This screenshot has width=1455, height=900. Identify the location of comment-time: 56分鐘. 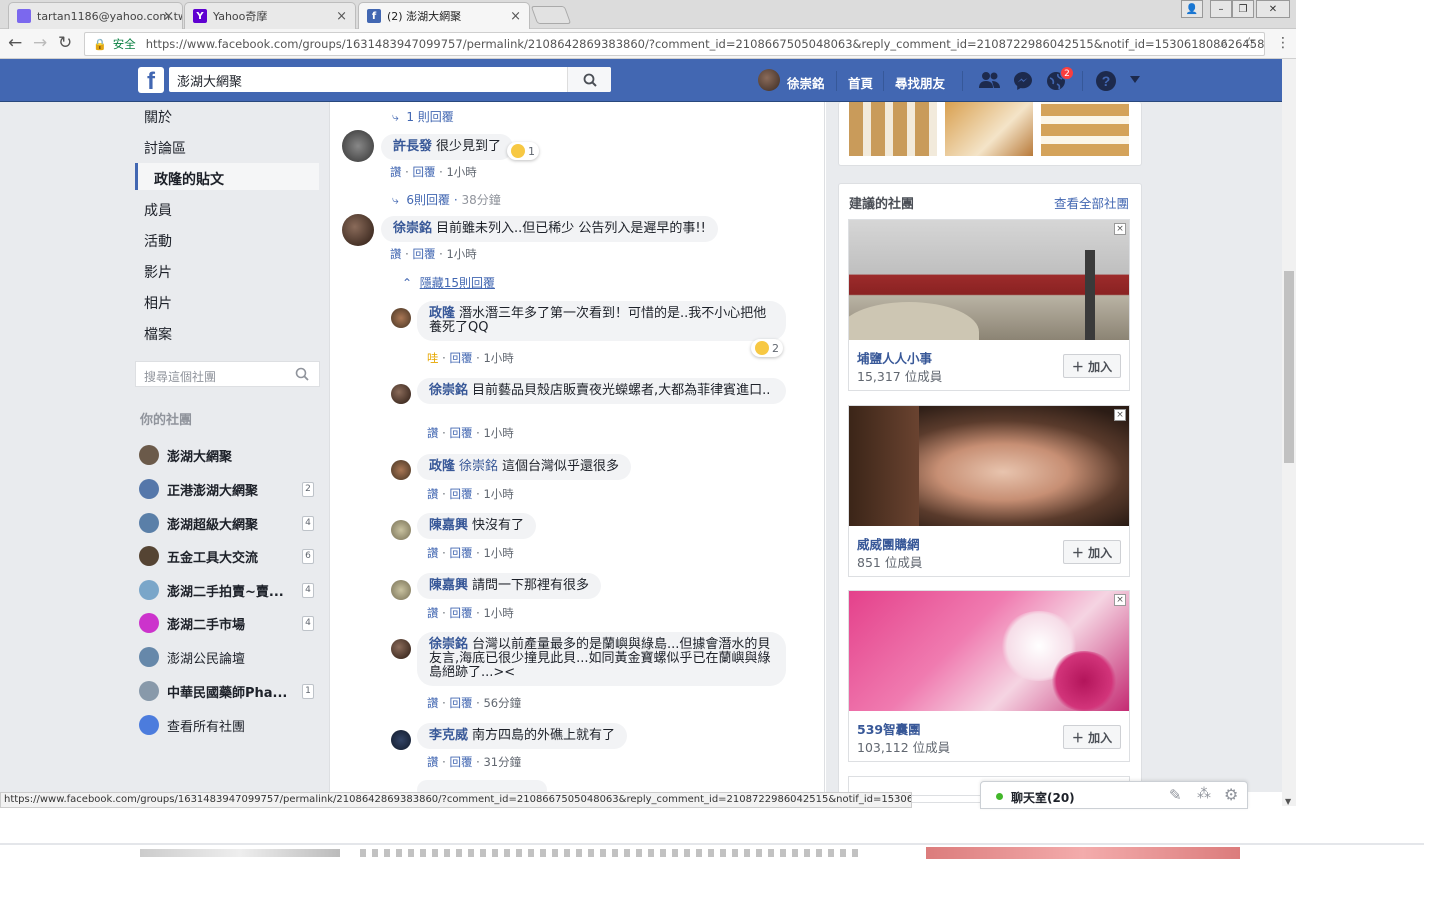
(502, 703).